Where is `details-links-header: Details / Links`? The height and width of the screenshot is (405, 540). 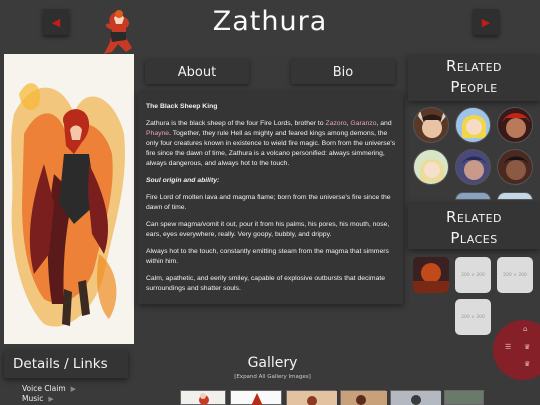 details-links-header: Details / Links is located at coordinates (66, 364).